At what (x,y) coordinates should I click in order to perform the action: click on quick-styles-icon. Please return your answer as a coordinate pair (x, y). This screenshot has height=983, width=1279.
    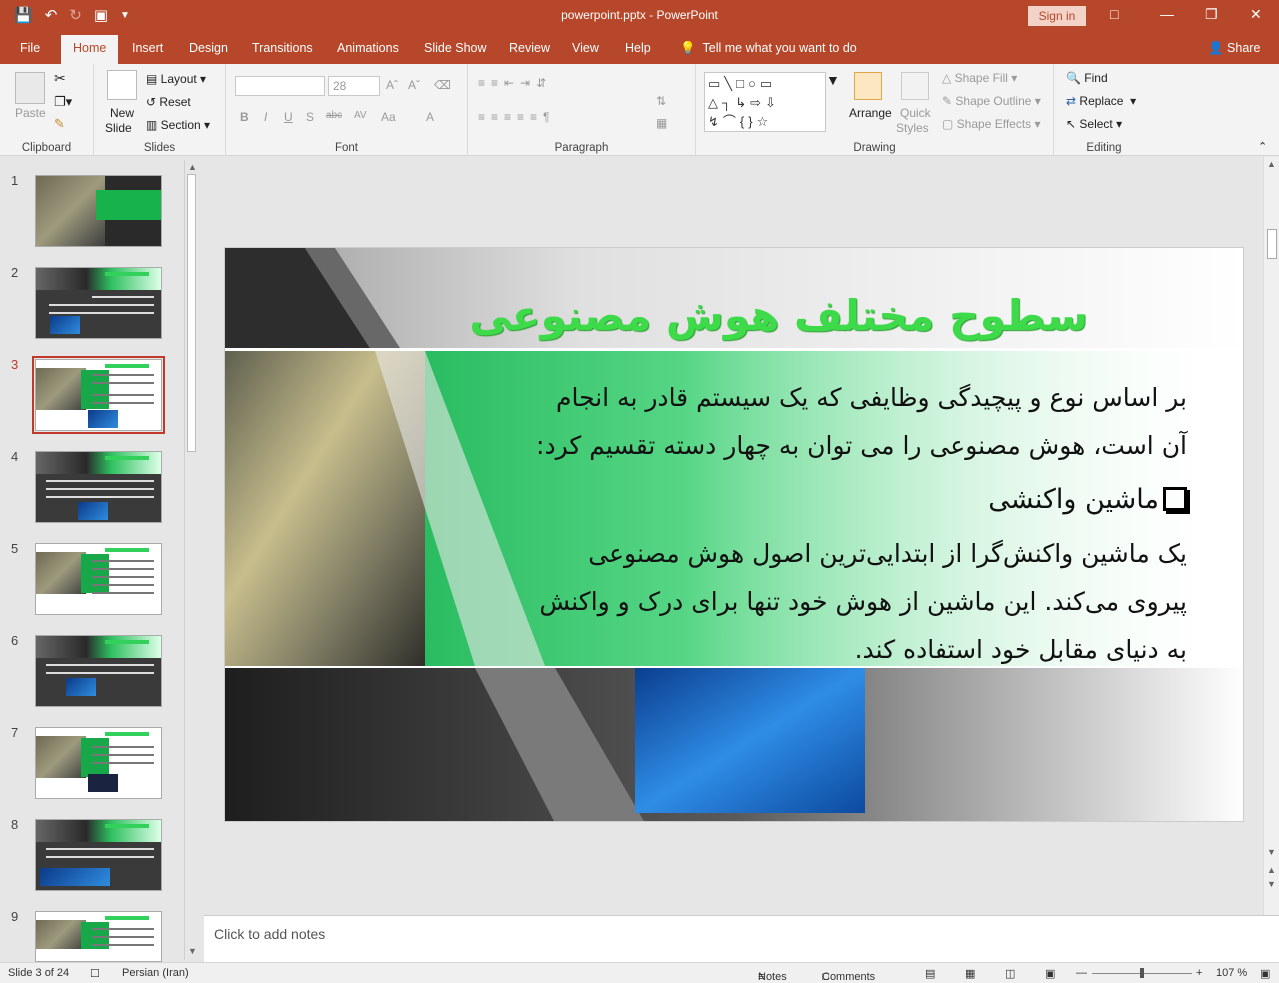
    Looking at the image, I should click on (915, 86).